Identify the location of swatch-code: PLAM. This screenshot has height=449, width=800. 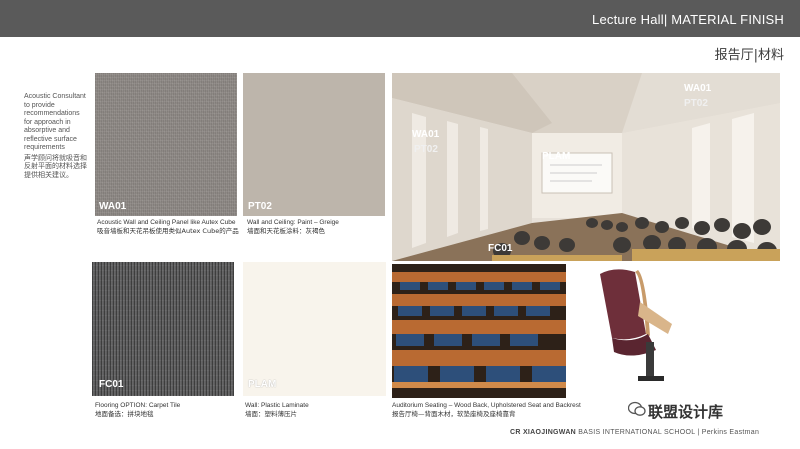
(262, 384).